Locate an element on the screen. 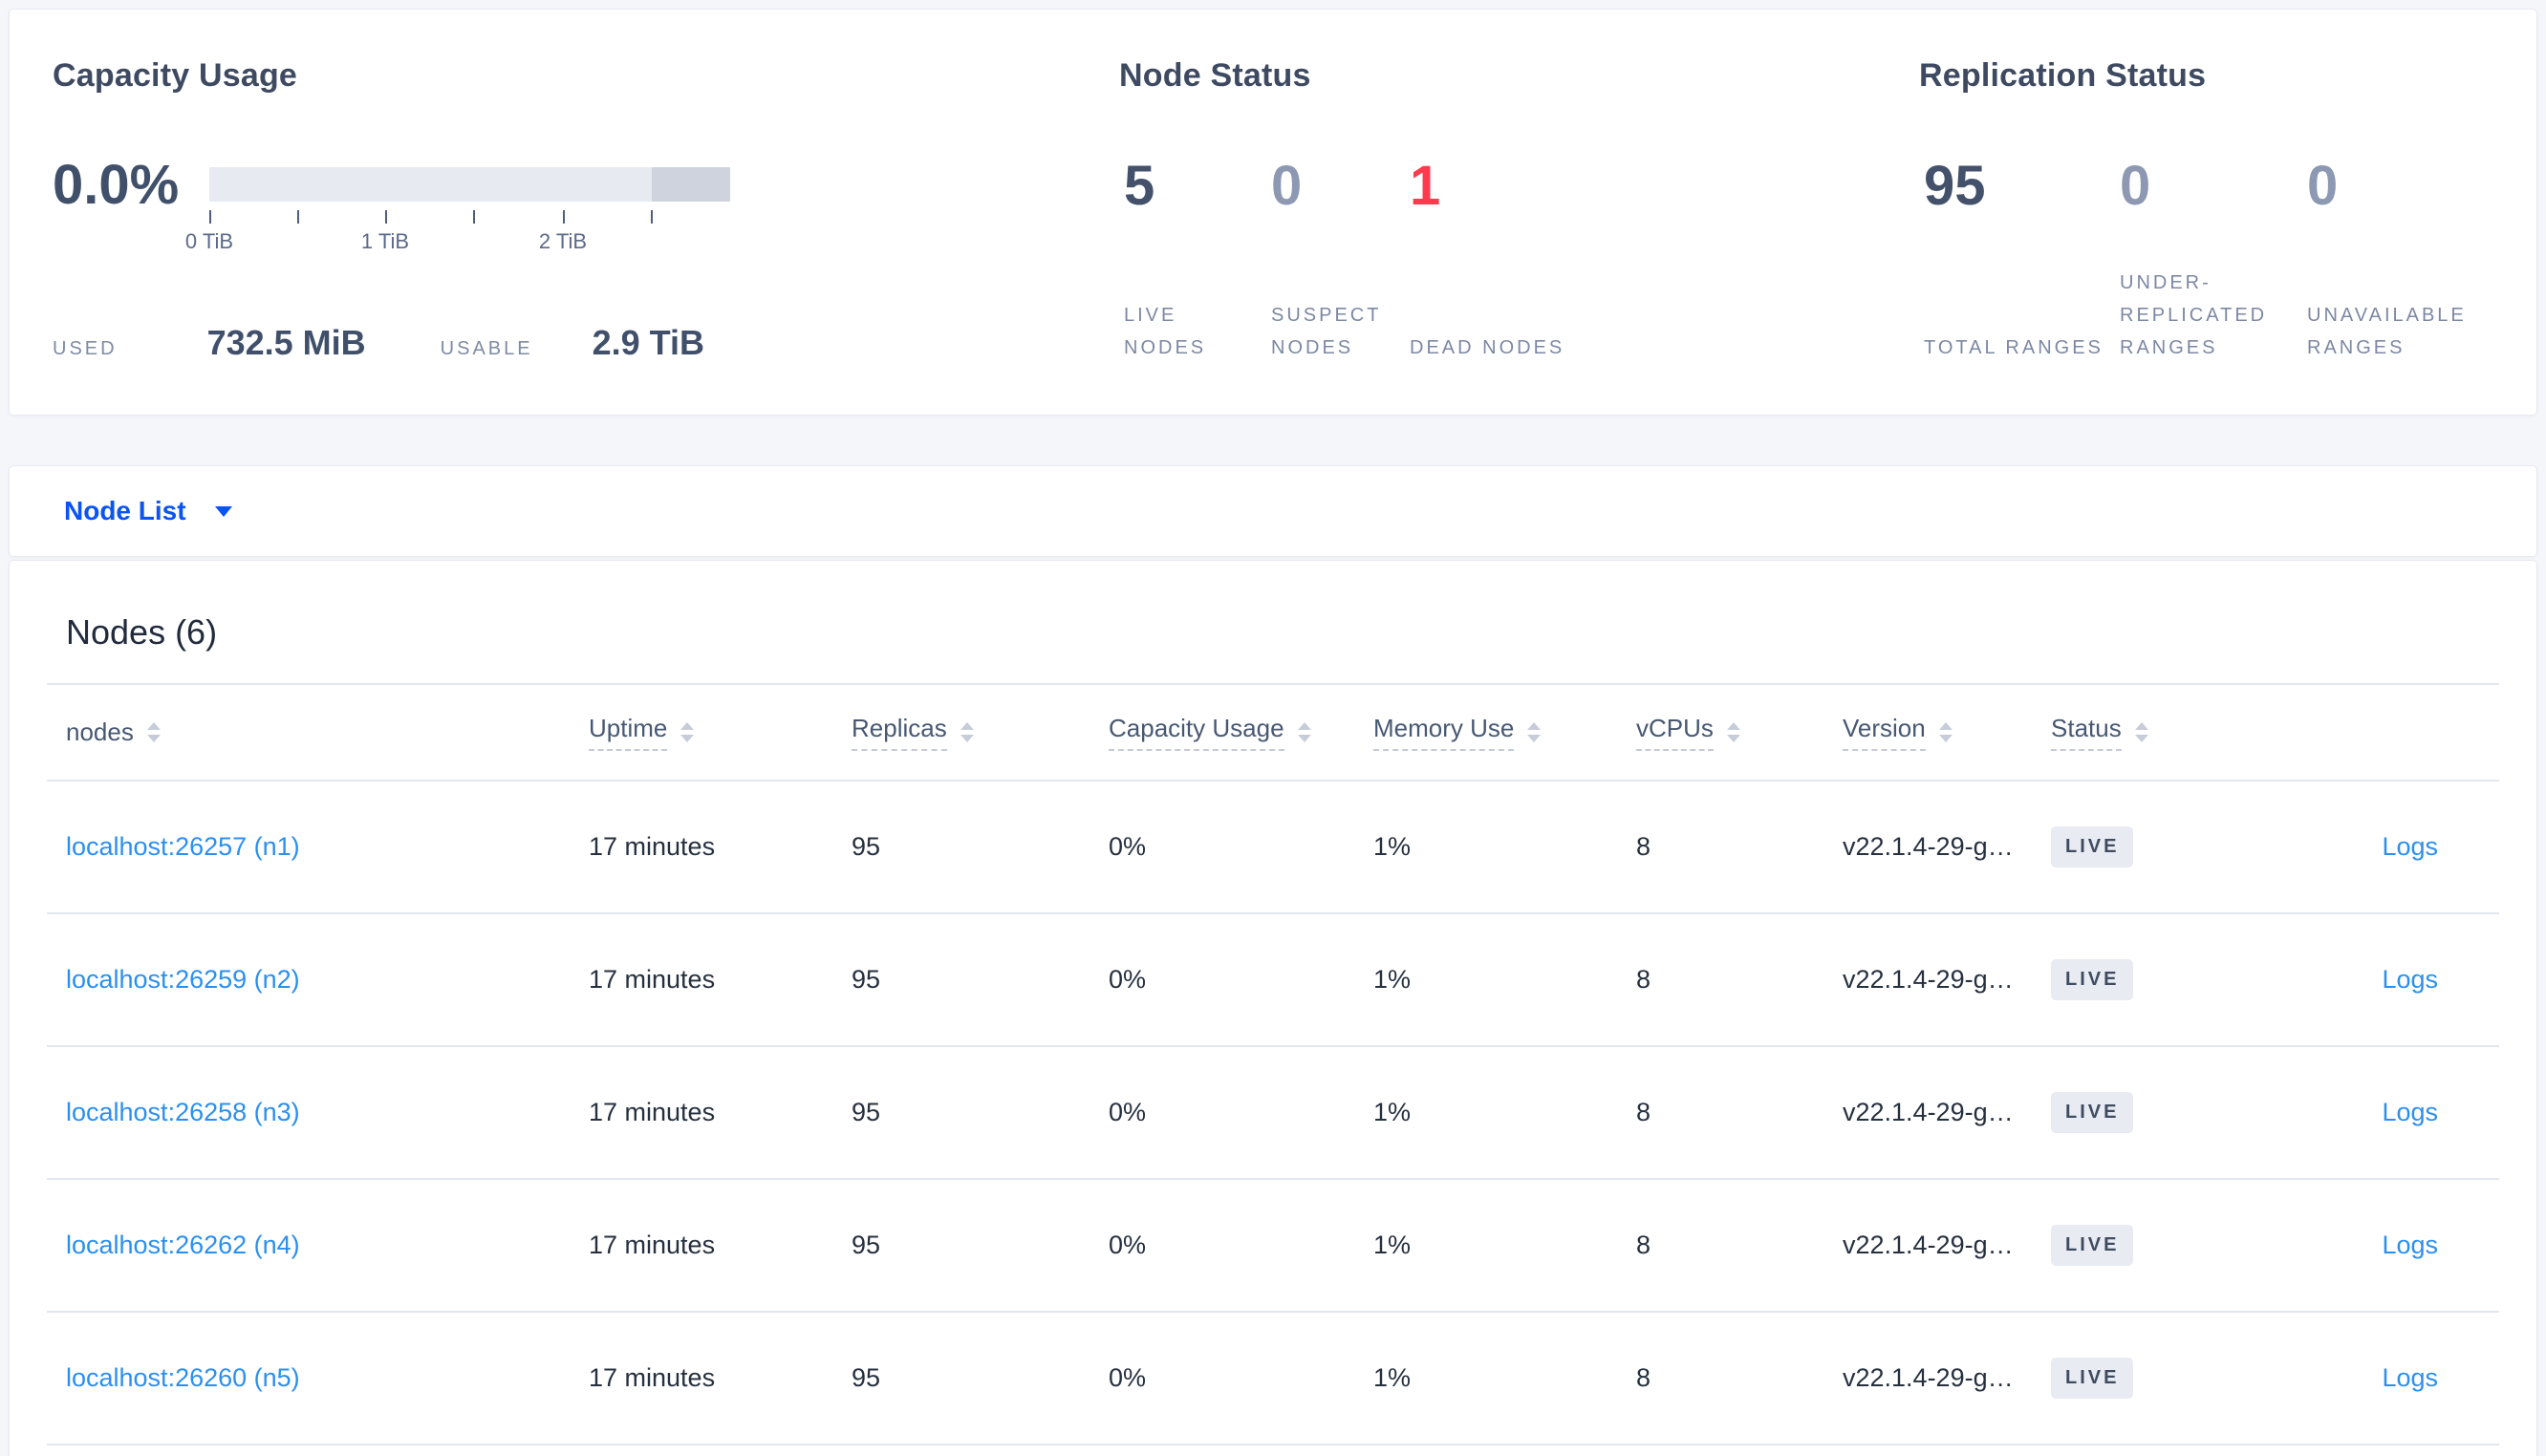 The image size is (2546, 1456). capacity-bar: 0 TiB 1 TiB 2 TiB is located at coordinates (457, 212).